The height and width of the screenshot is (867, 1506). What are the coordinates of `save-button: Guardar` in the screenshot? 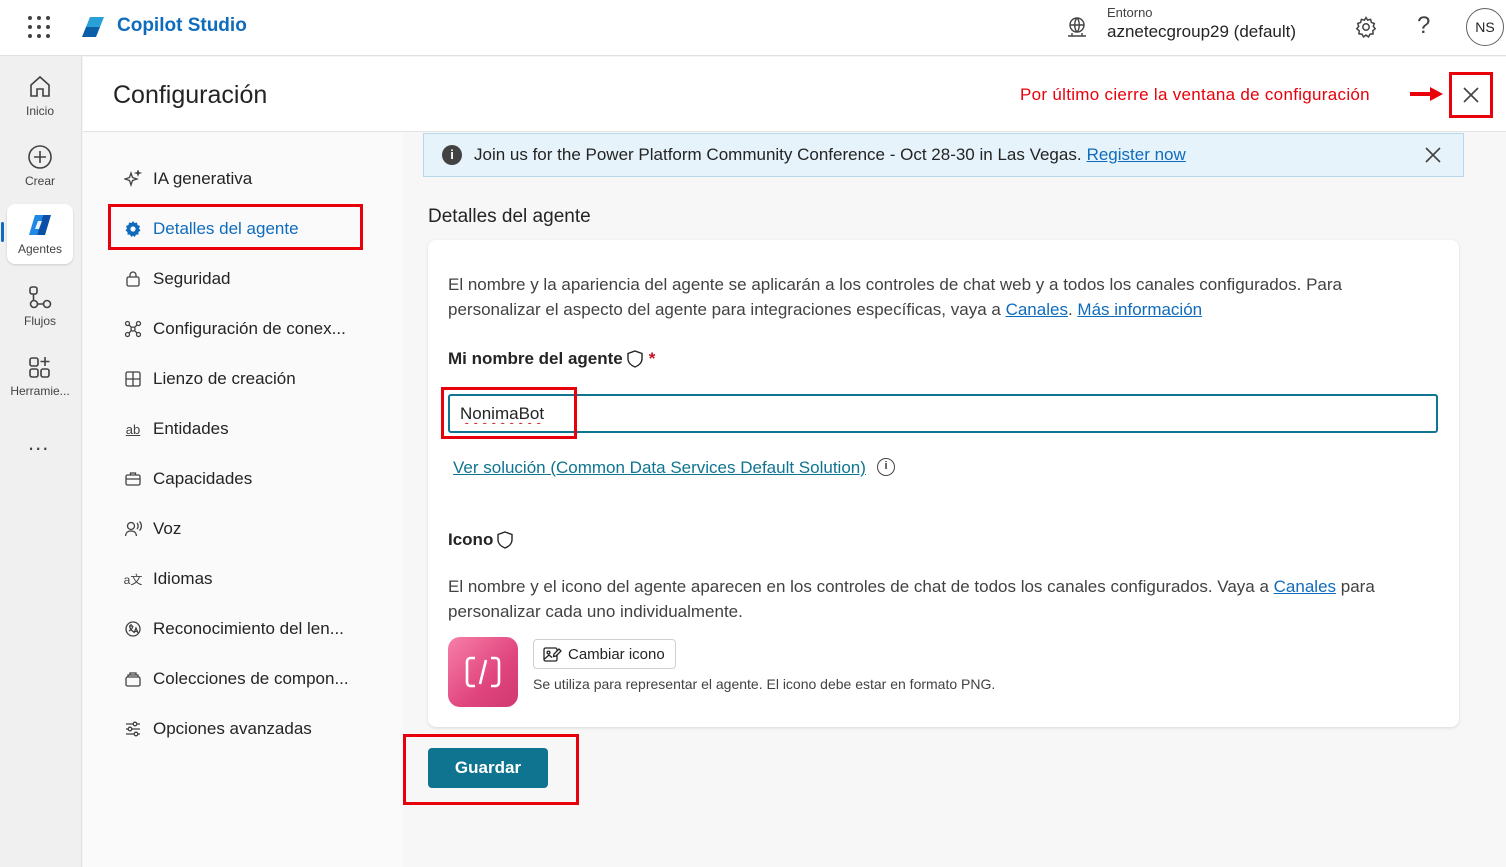 It's located at (488, 768).